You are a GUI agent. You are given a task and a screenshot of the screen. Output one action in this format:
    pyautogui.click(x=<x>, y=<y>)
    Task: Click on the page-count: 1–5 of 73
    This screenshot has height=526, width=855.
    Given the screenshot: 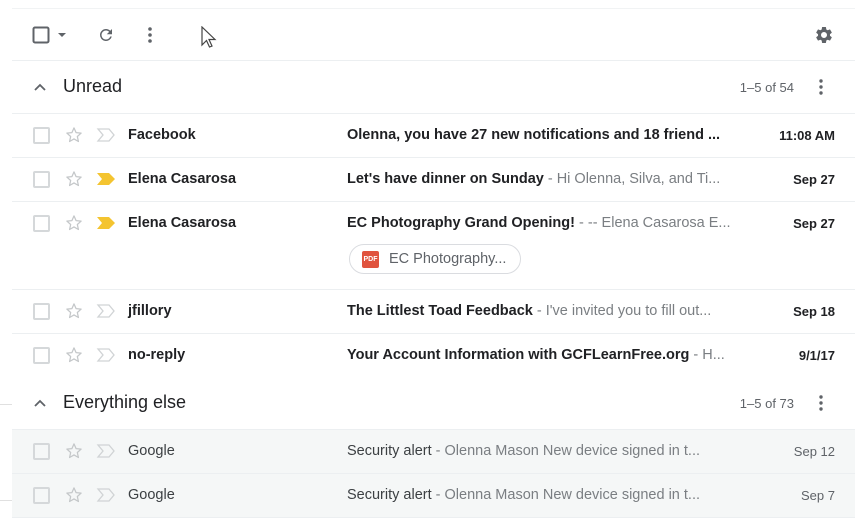 What is the action you would take?
    pyautogui.click(x=766, y=403)
    